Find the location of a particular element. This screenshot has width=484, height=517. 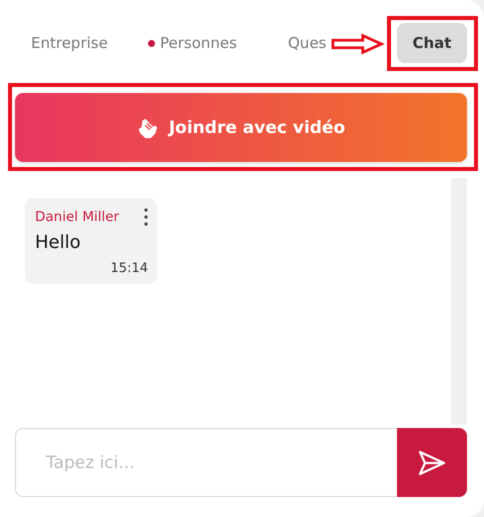

arrow-icon is located at coordinates (359, 44).